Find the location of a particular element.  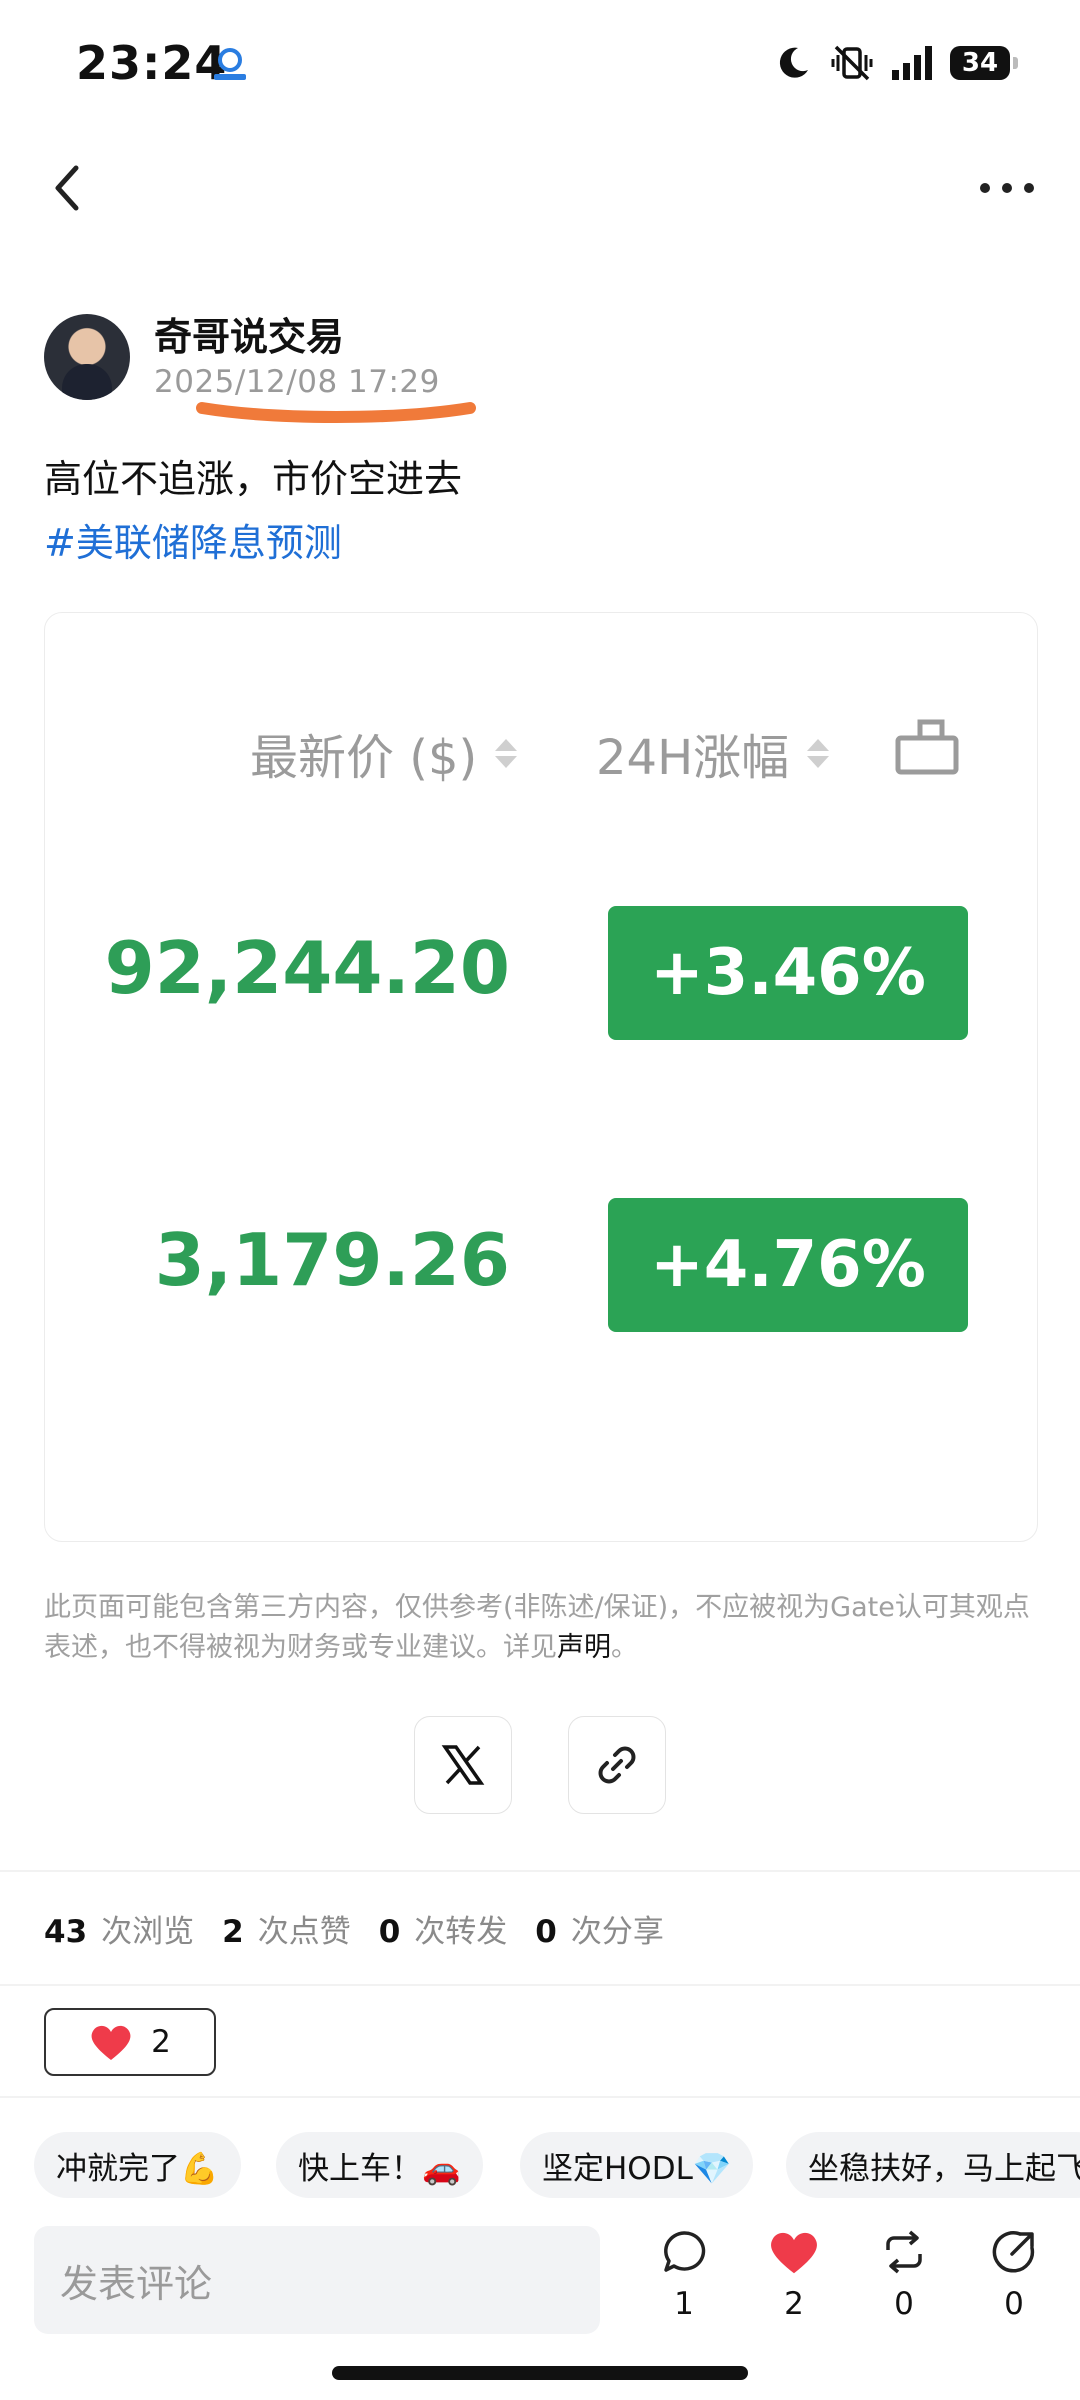

comment-input: 发表评论 is located at coordinates (317, 2280).